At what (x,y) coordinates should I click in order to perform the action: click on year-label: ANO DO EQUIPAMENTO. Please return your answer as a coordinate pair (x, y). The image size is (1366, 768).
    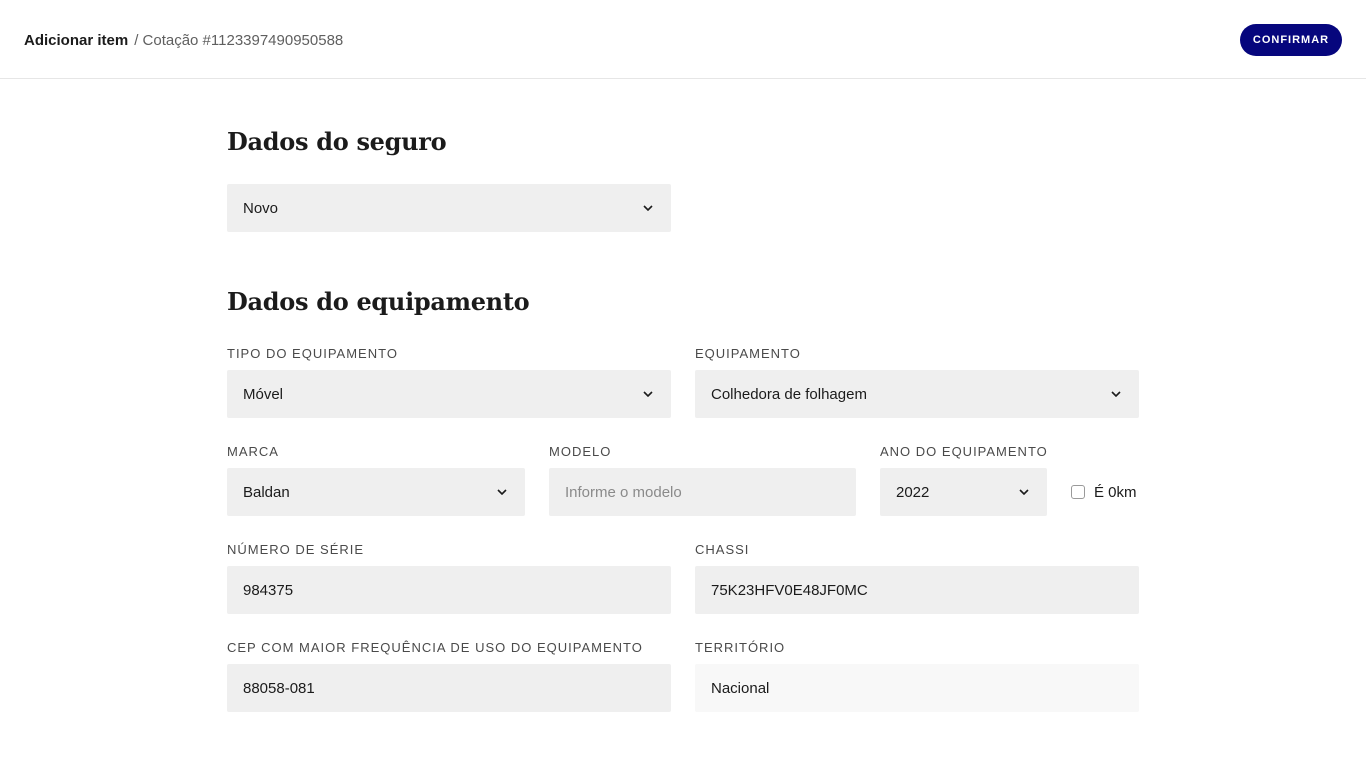
    Looking at the image, I should click on (964, 451).